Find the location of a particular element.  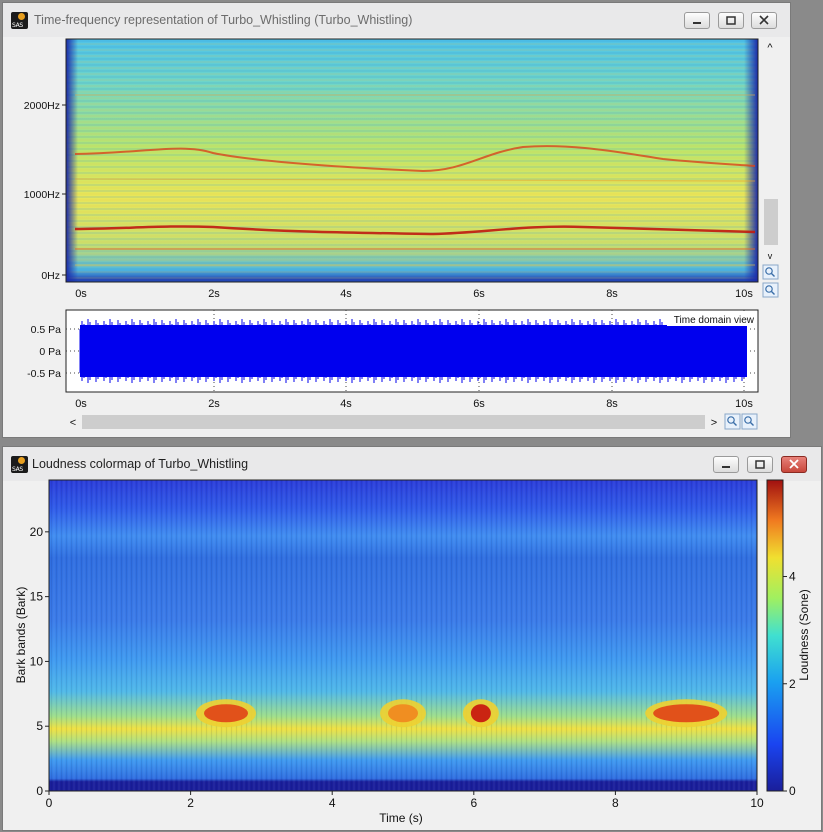

x-tick-label: 0 is located at coordinates (49, 803).